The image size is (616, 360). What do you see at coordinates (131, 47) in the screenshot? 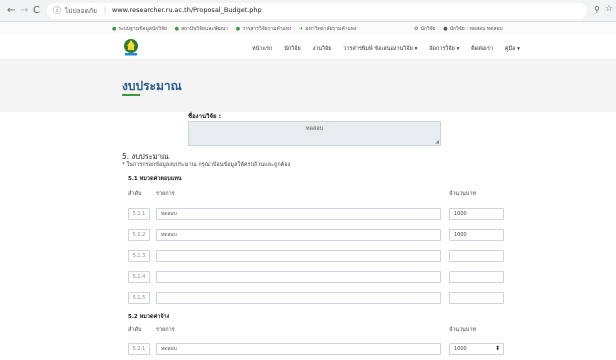
I see `university-logo-icon` at bounding box center [131, 47].